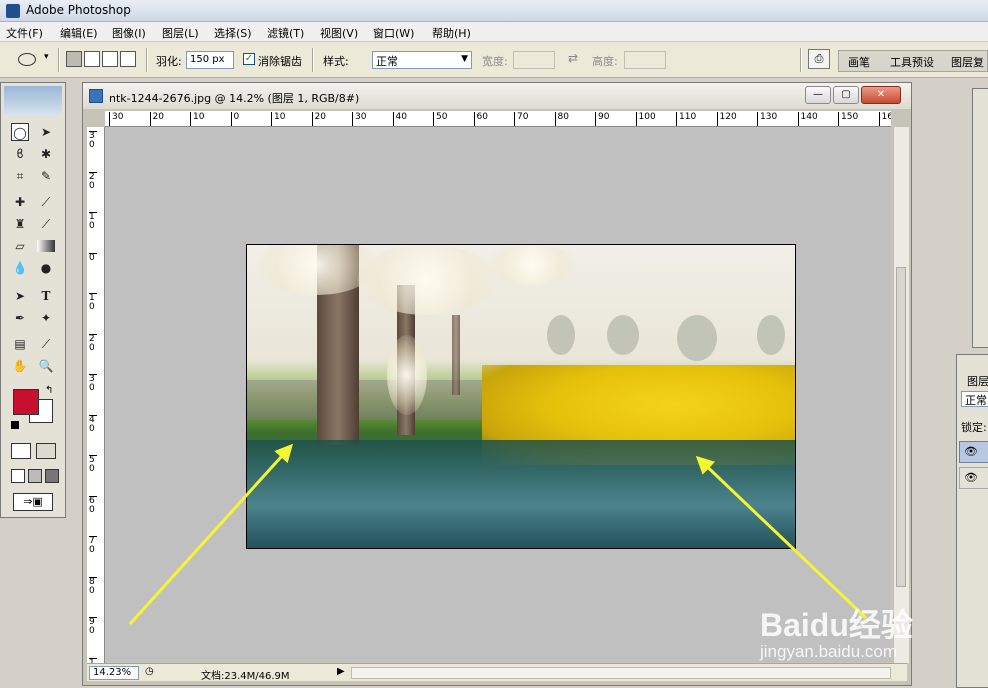 The image size is (988, 688). Describe the element at coordinates (156, 119) in the screenshot. I see `ruler-tick-label: 20` at that location.